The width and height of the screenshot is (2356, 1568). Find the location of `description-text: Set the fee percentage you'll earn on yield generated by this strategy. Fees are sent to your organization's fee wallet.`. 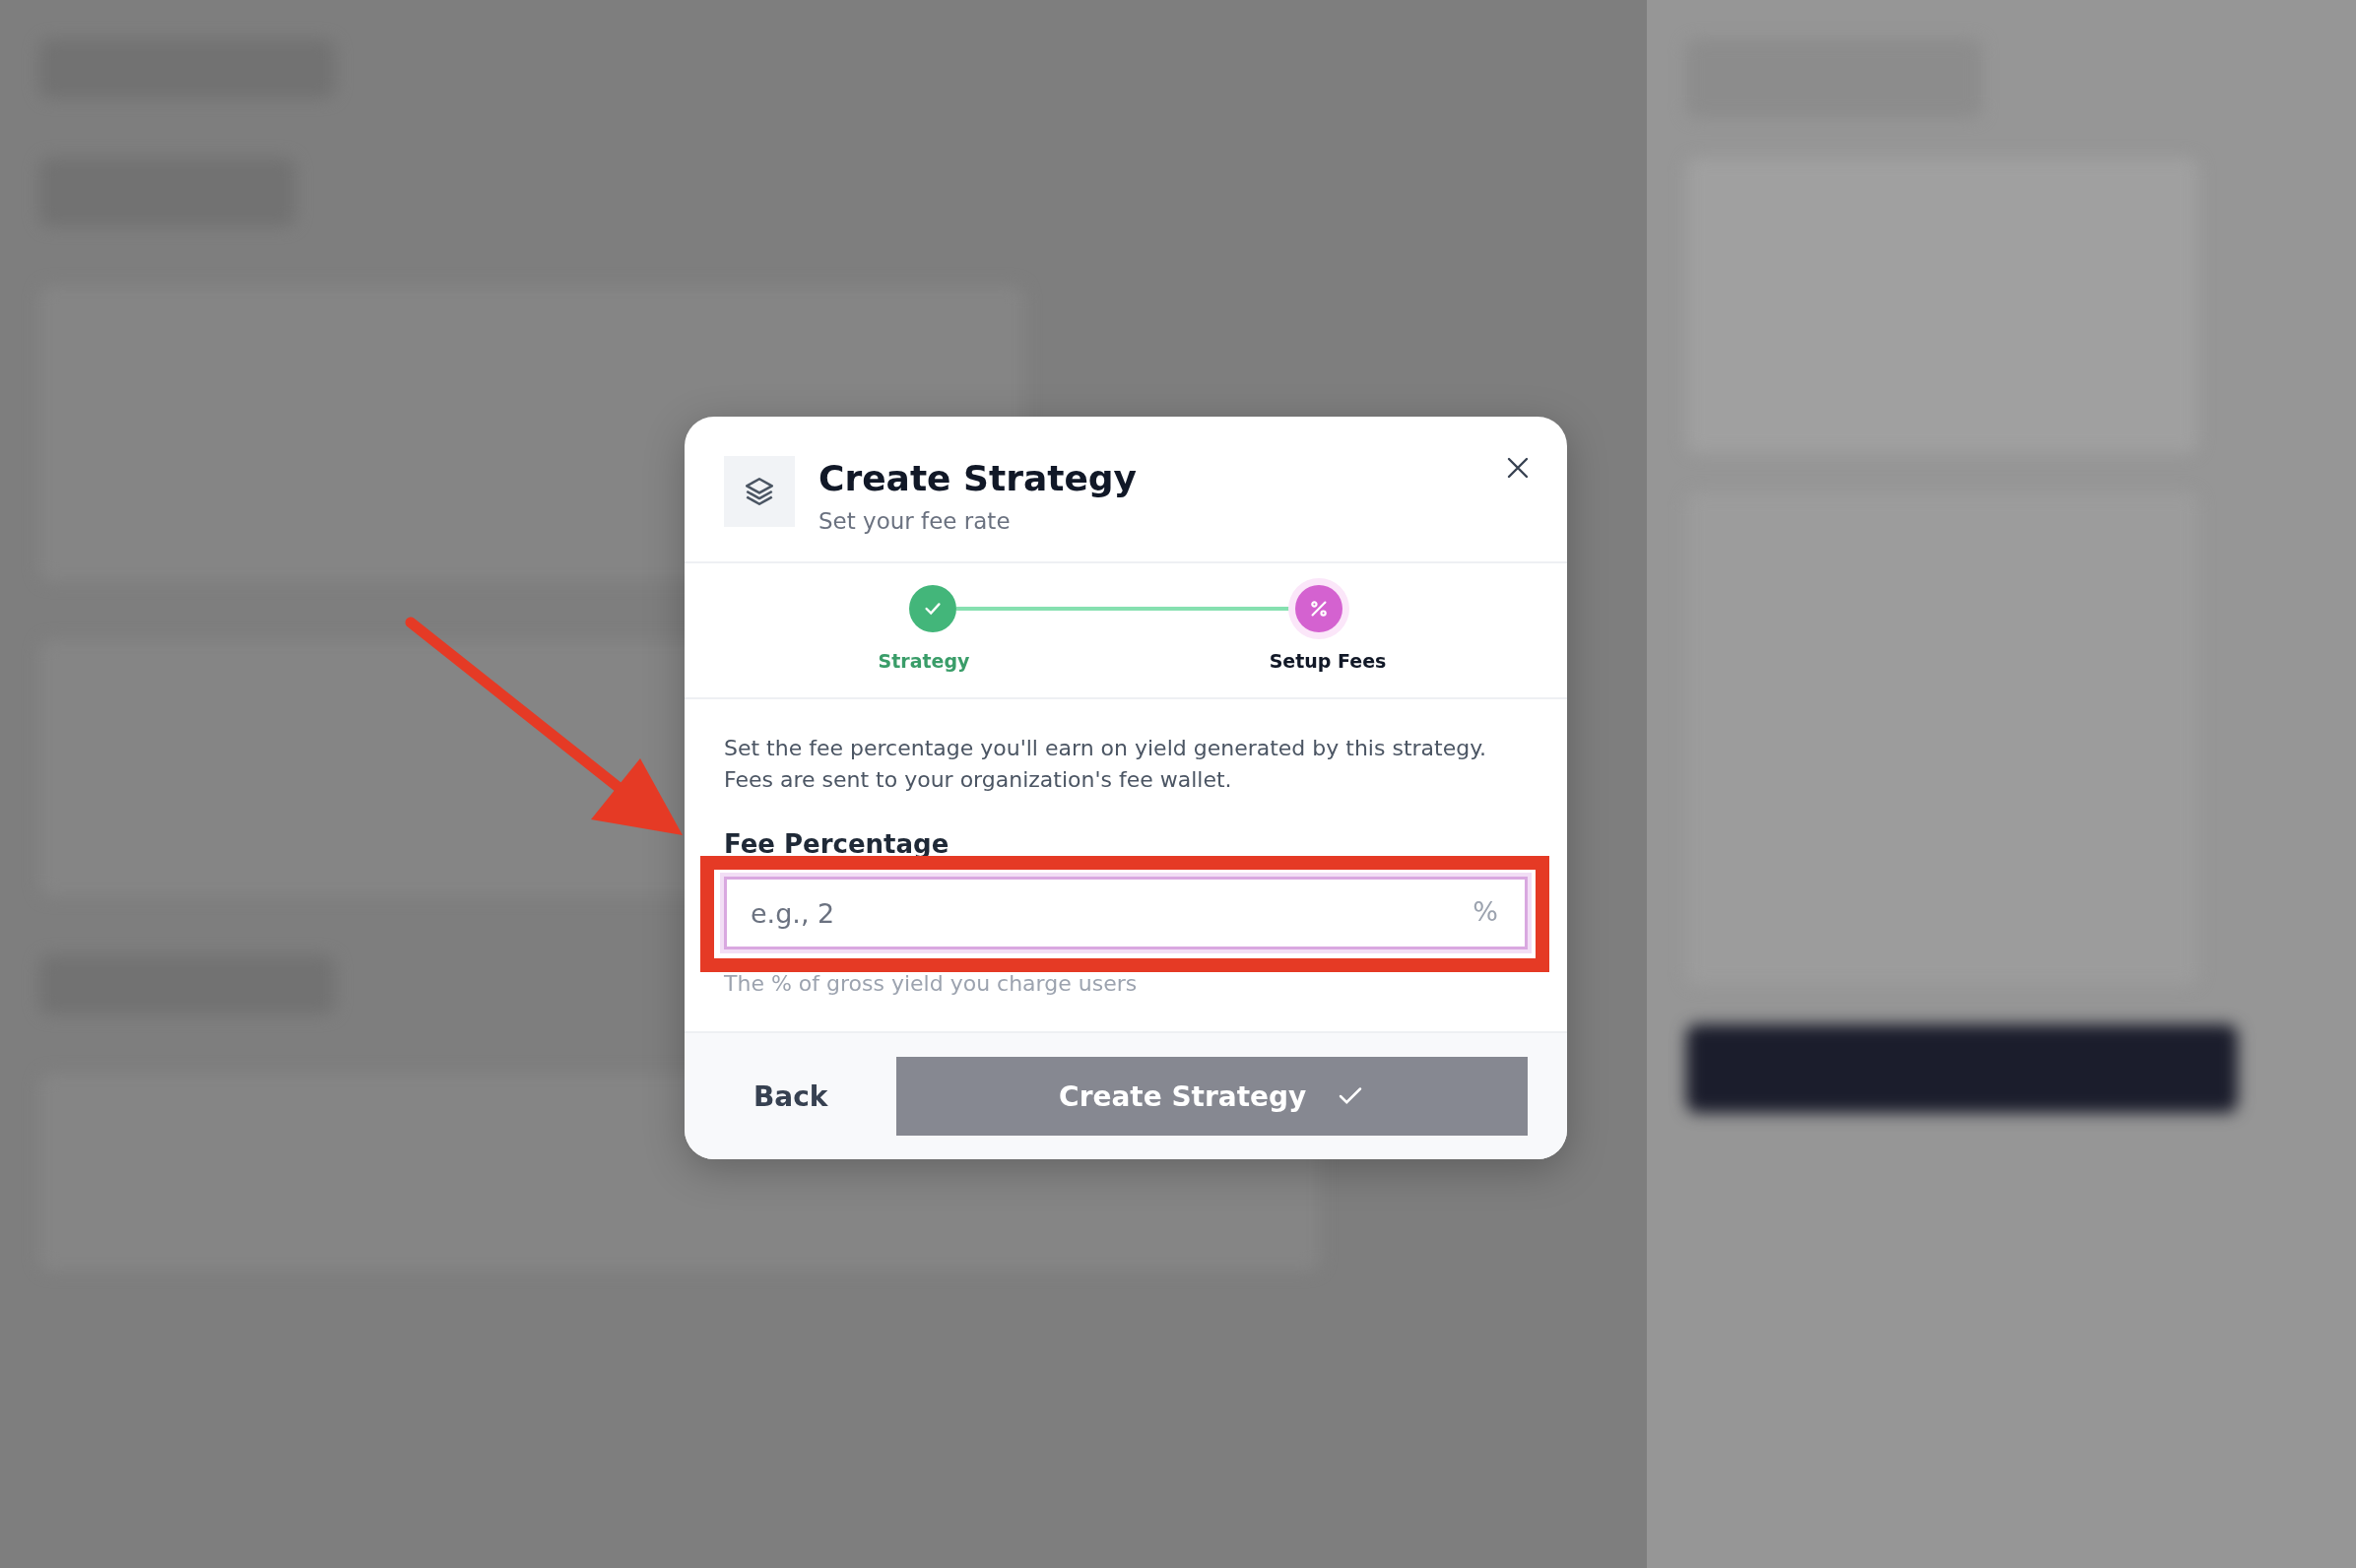

description-text: Set the fee percentage you'll earn on yield generated by this strategy. Fees are sent to your organization's fee wallet. is located at coordinates (1106, 765).